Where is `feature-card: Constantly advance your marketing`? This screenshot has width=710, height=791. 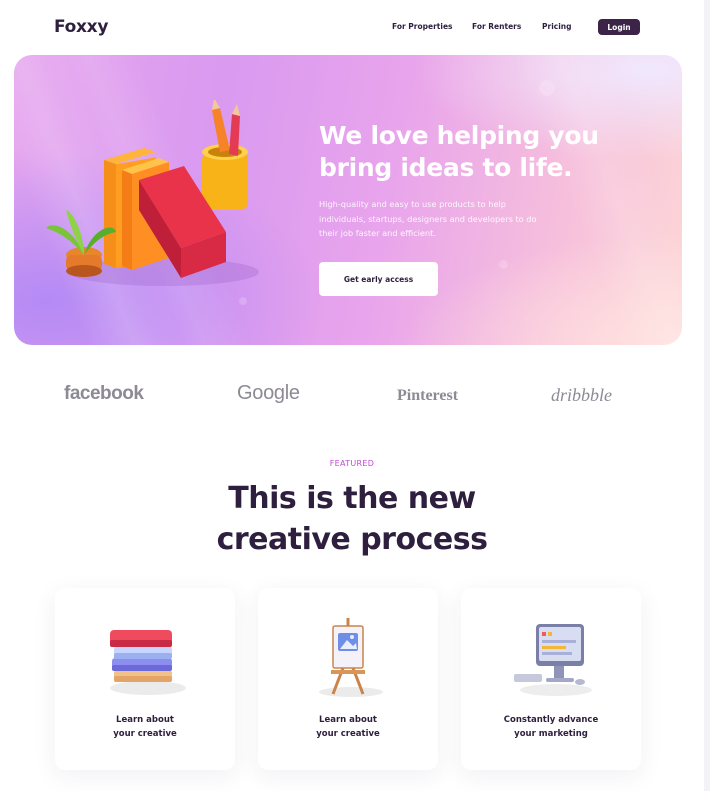
feature-card: Constantly advance your marketing is located at coordinates (551, 679).